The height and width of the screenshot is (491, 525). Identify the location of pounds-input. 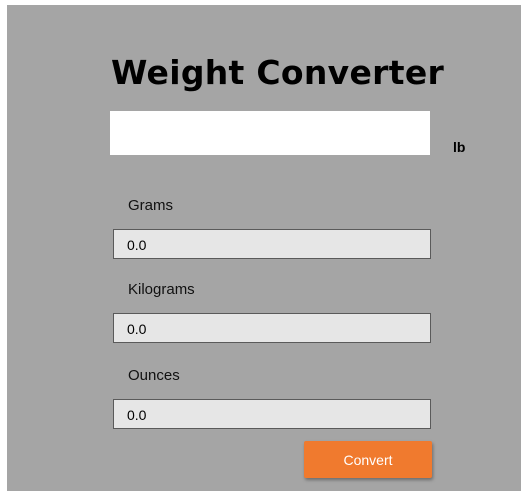
(270, 133).